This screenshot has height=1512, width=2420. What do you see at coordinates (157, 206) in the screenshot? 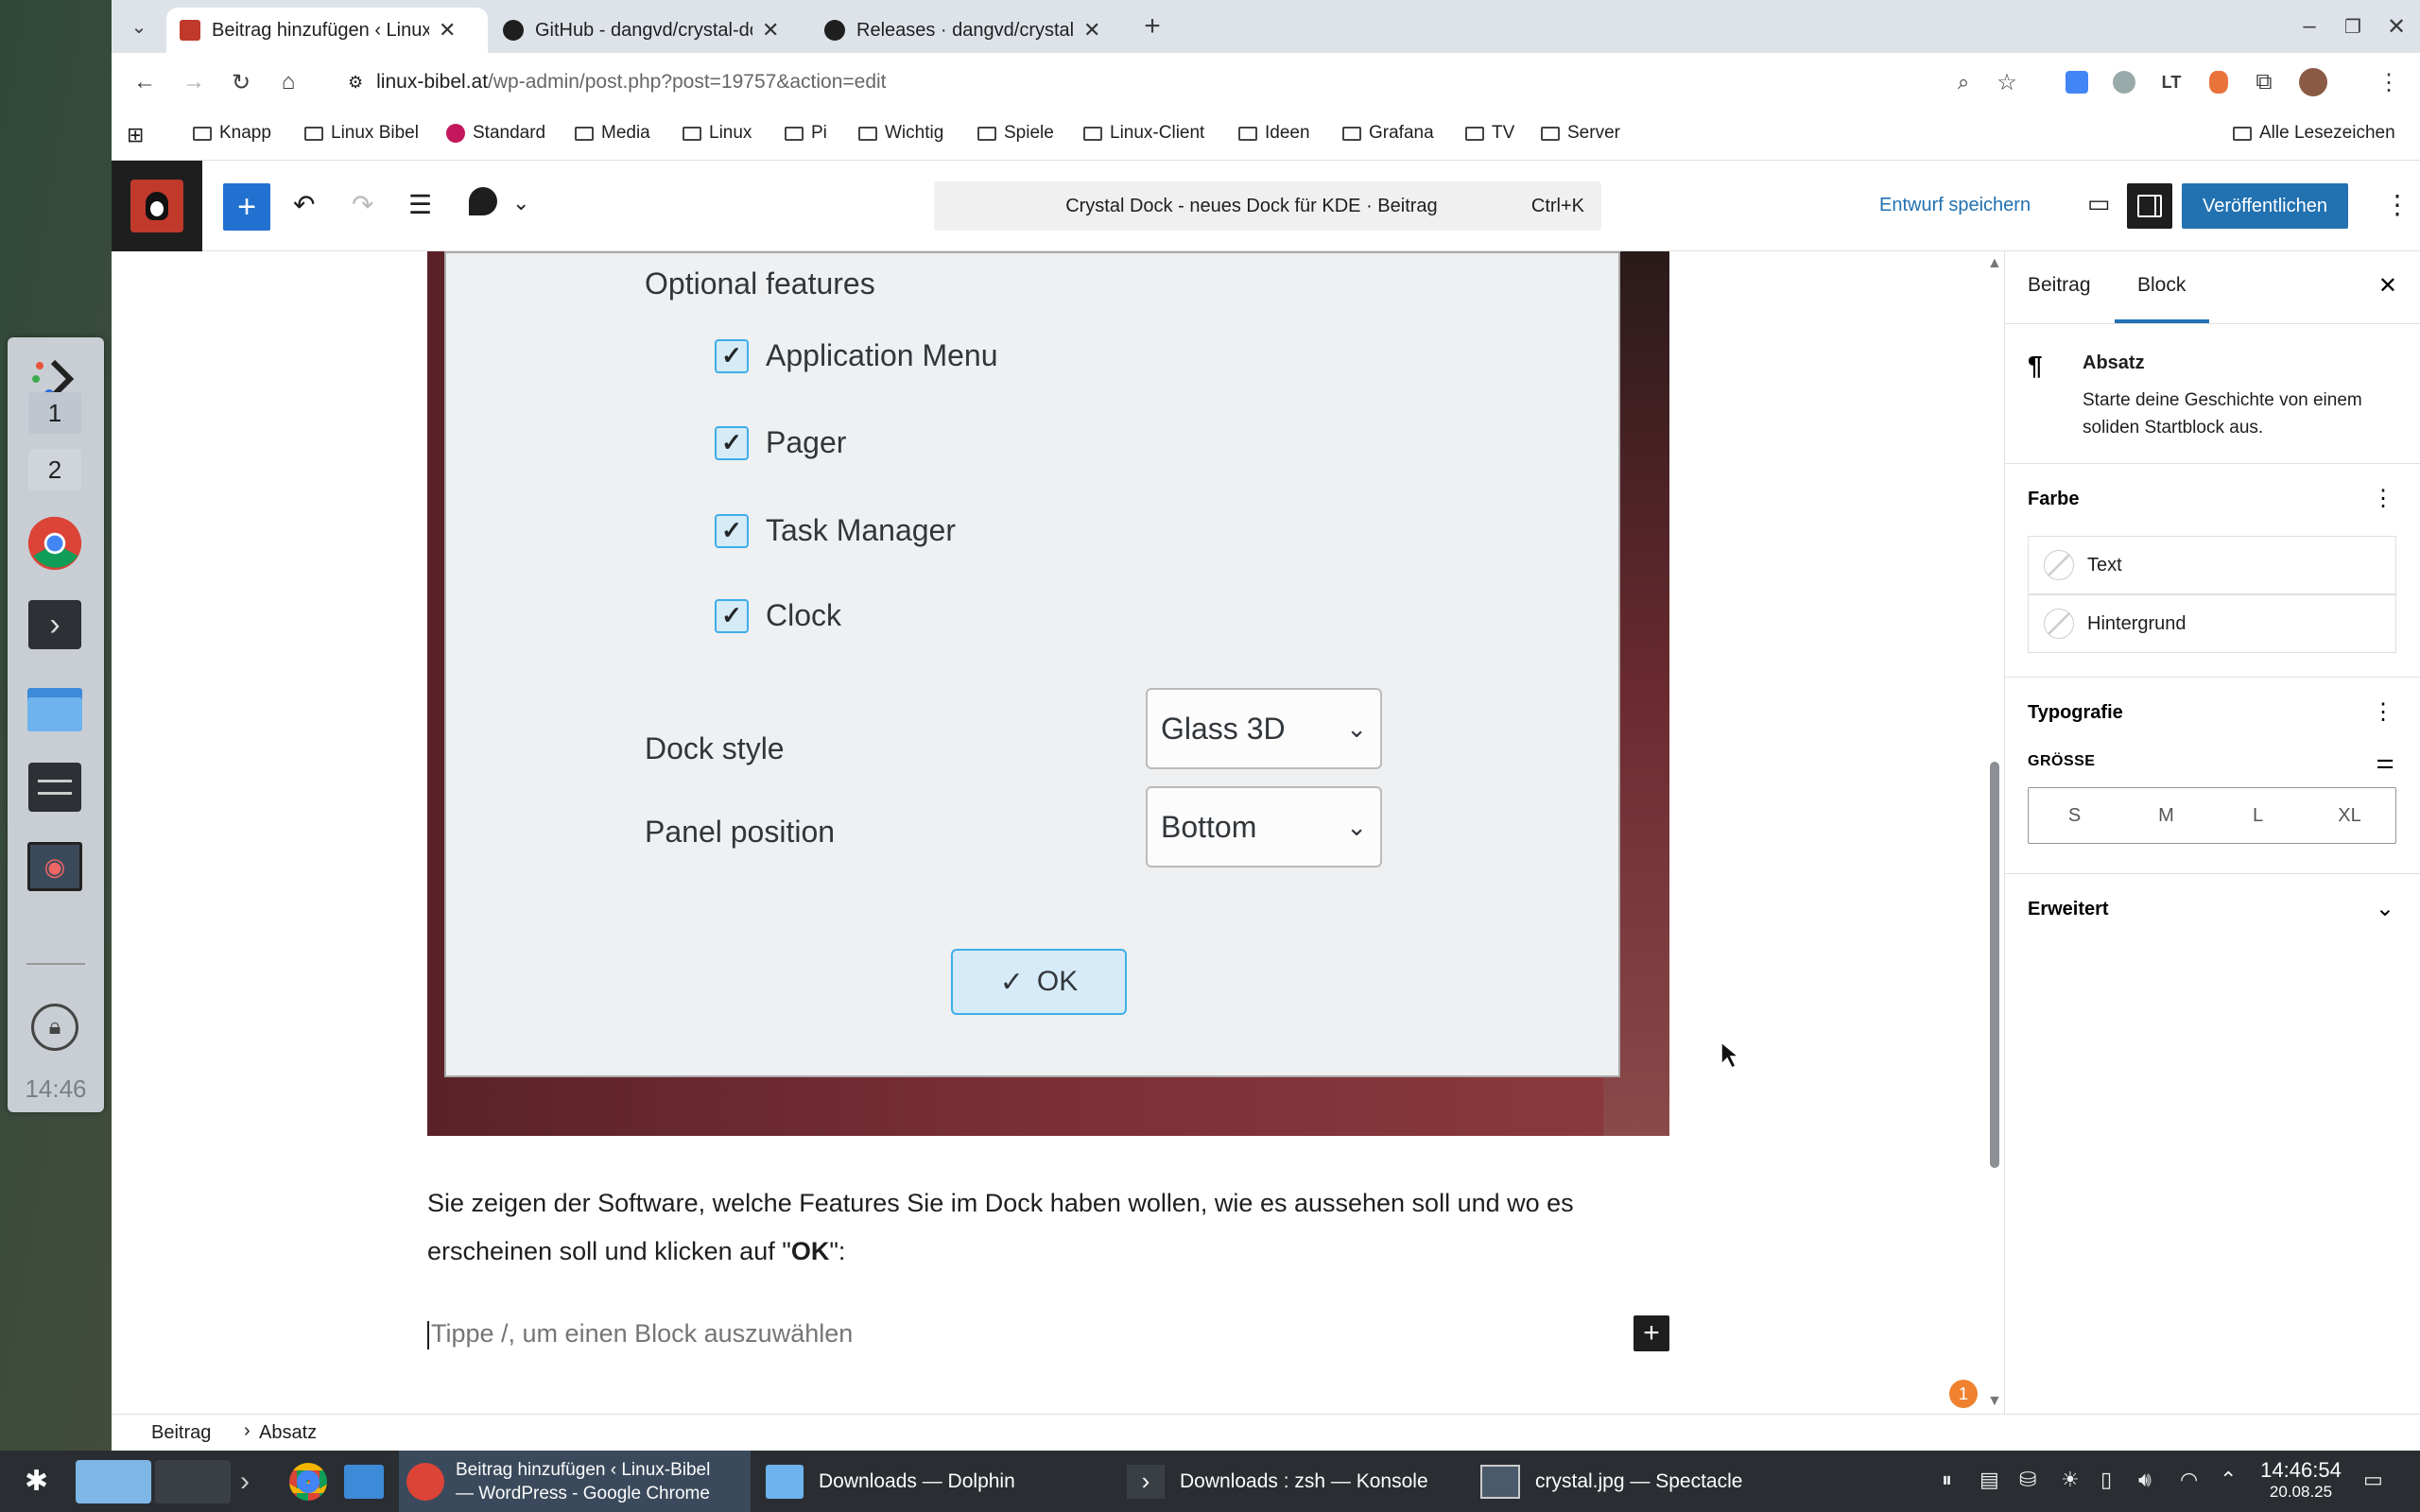
I see `site-logo` at bounding box center [157, 206].